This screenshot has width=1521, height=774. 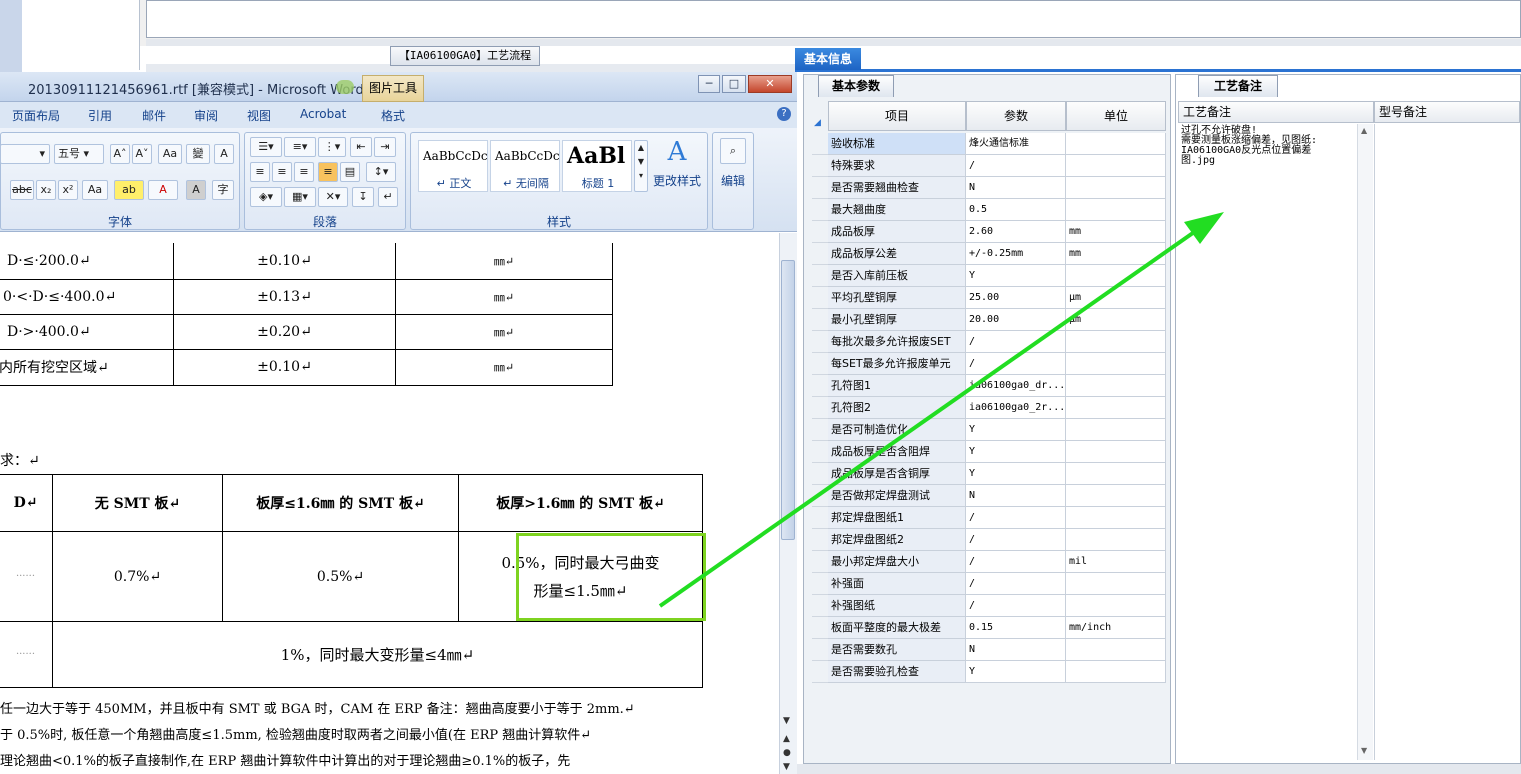 What do you see at coordinates (1204, 228) in the screenshot?
I see `arrow-head` at bounding box center [1204, 228].